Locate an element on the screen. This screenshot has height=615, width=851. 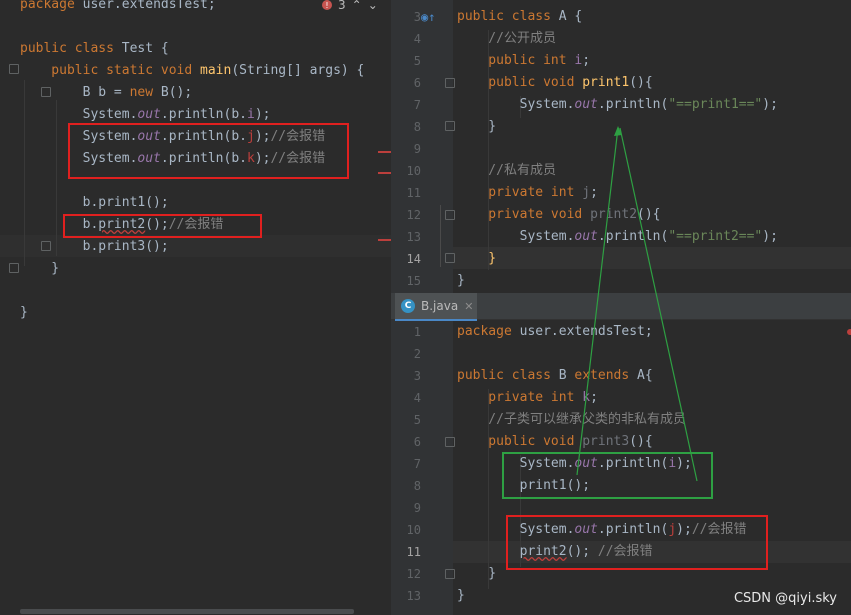
code-line: B b = new B(); is located at coordinates (106, 93).